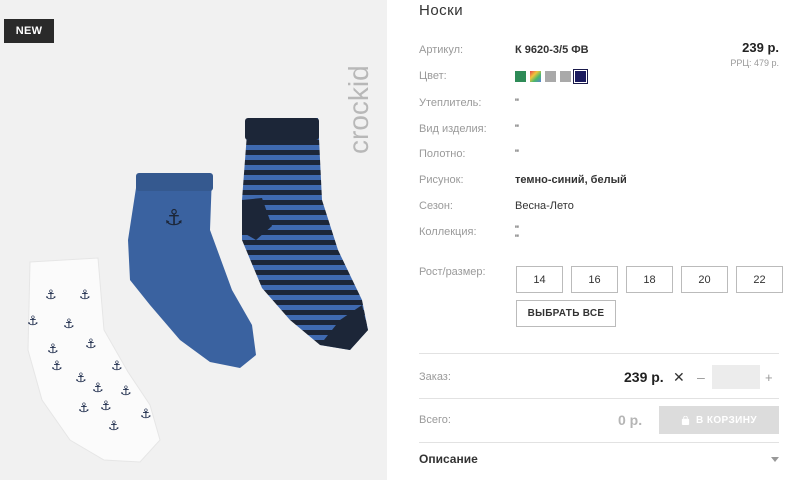 This screenshot has height=480, width=800. I want to click on size-row: Рост/размер:, so click(467, 272).